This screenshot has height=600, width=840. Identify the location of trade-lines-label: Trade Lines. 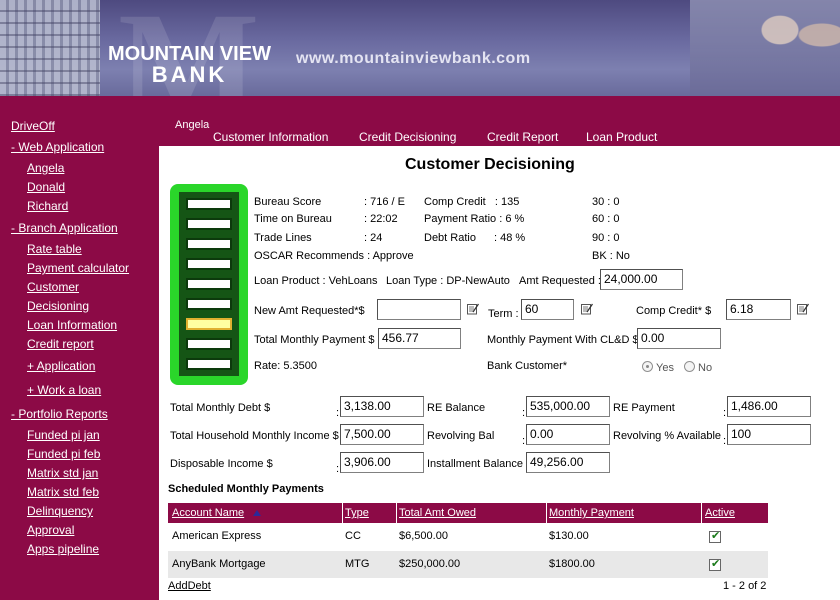
(283, 238).